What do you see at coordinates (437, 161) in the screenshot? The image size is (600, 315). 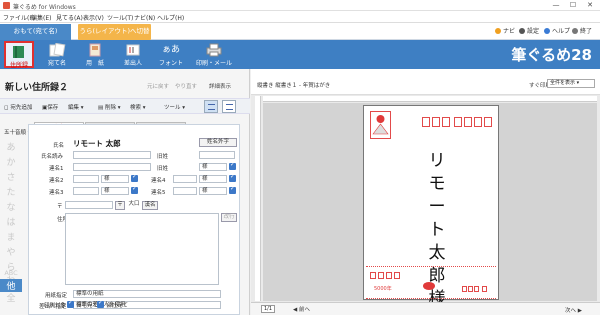 I see `name-char: リ` at bounding box center [437, 161].